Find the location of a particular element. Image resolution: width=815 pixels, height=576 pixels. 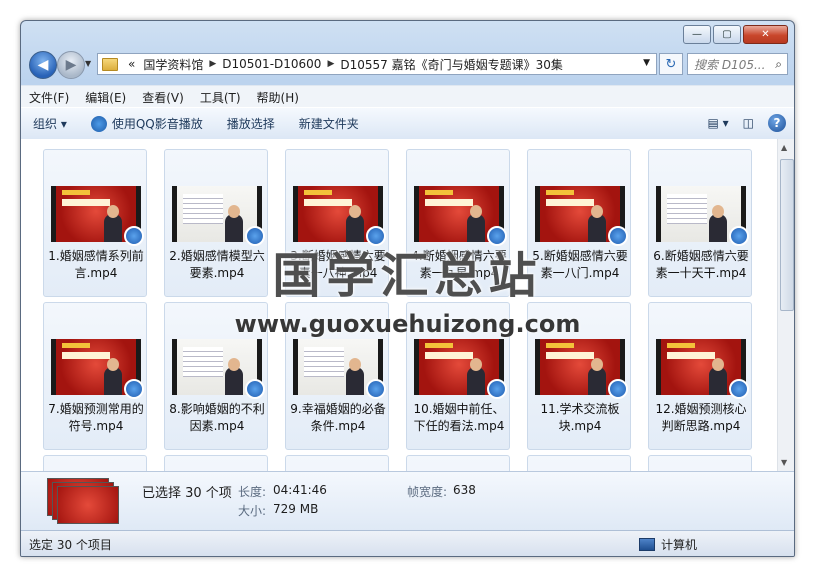

scroll-up-icon: ▲ is located at coordinates (784, 147).